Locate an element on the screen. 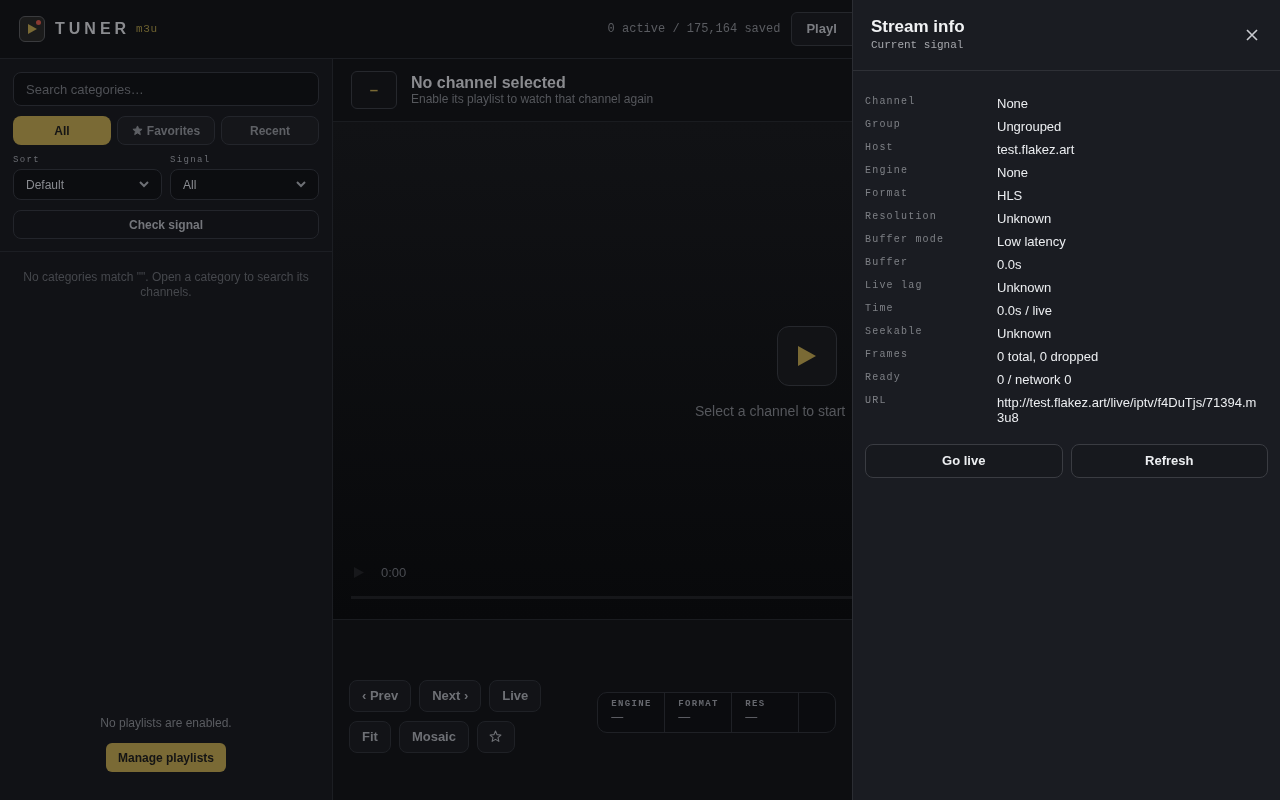 The height and width of the screenshot is (800, 1280). stat-label: FORMAT is located at coordinates (698, 704).